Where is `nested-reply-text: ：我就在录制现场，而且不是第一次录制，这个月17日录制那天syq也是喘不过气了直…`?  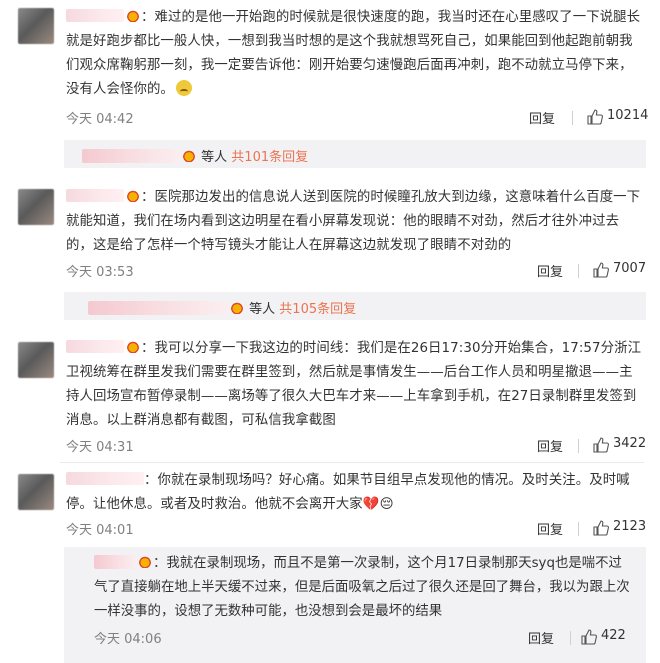
nested-reply-text: ：我就在录制现场，而且不是第一次录制，这个月17日录制那天syq也是喘不过气了直… is located at coordinates (362, 587).